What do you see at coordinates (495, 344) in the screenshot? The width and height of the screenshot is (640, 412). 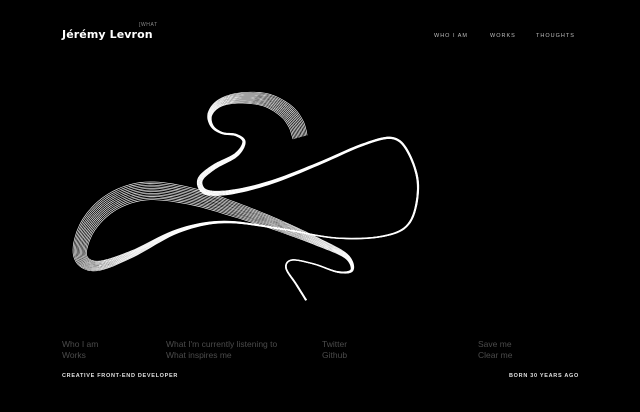 I see `footer-link-save-me: Save me` at bounding box center [495, 344].